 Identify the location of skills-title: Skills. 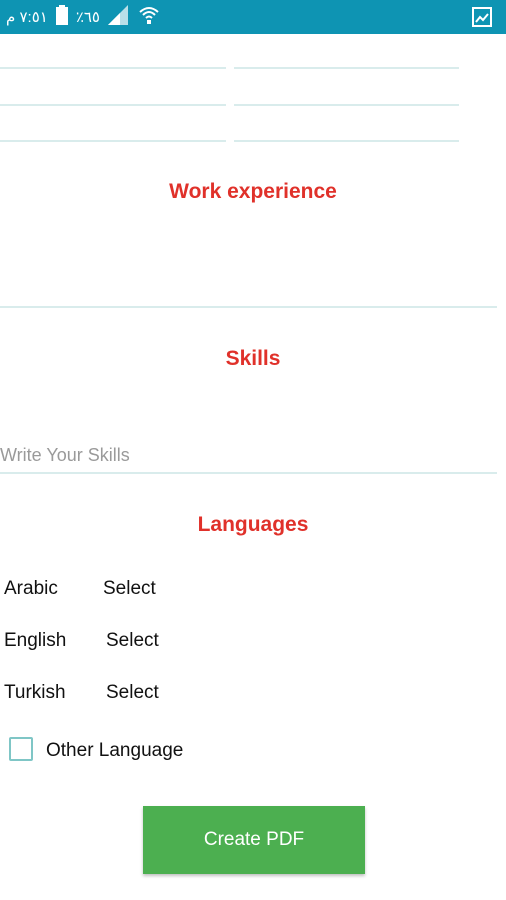
(253, 358).